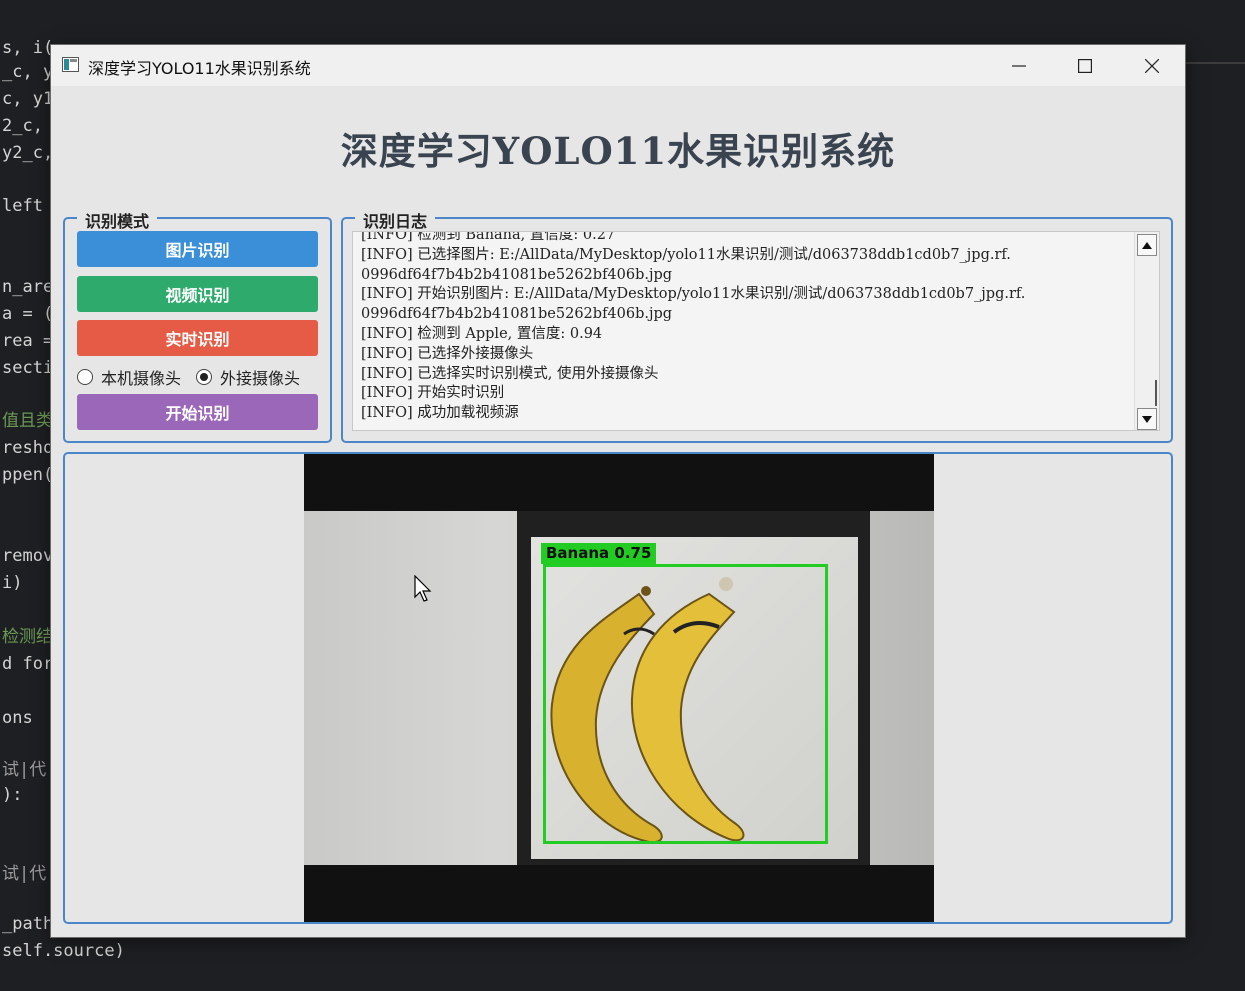 Image resolution: width=1245 pixels, height=991 pixels. What do you see at coordinates (510, 373) in the screenshot?
I see `log-line: [INFO] 已选择实时识别模式, 使用外接摄像头` at bounding box center [510, 373].